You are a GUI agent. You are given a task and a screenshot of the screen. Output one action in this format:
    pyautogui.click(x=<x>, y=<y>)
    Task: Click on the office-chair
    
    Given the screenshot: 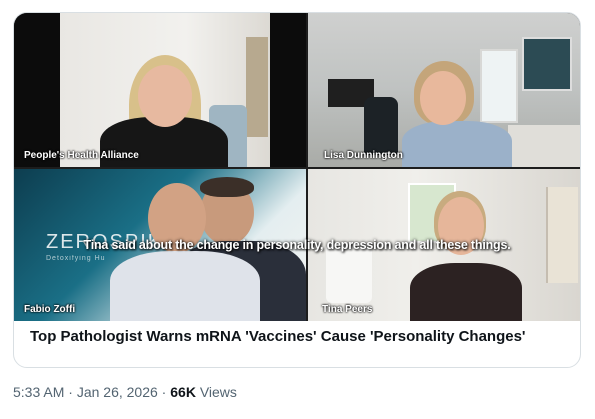 What is the action you would take?
    pyautogui.click(x=381, y=126)
    